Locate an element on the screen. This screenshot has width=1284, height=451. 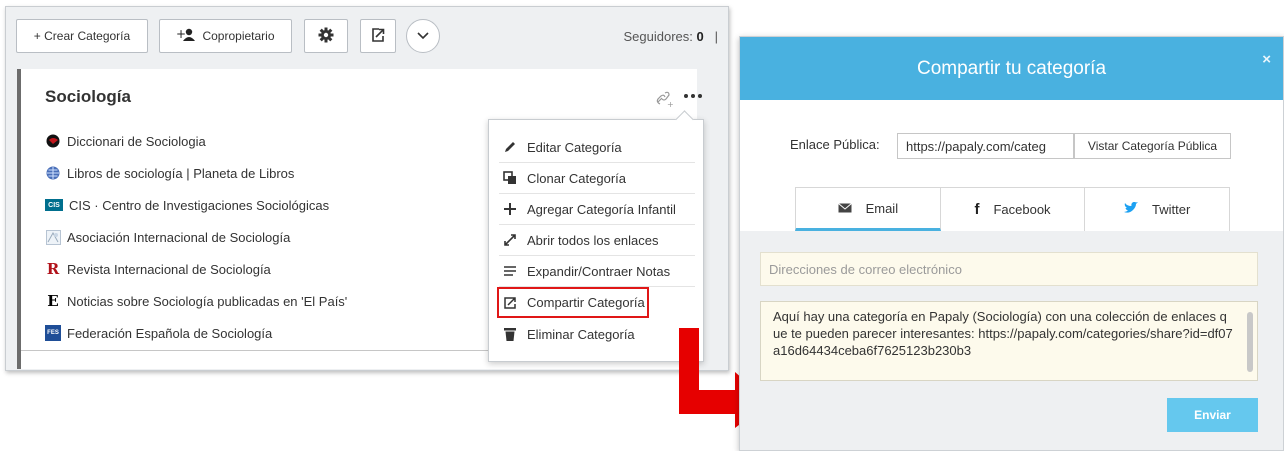
settings-button is located at coordinates (326, 36).